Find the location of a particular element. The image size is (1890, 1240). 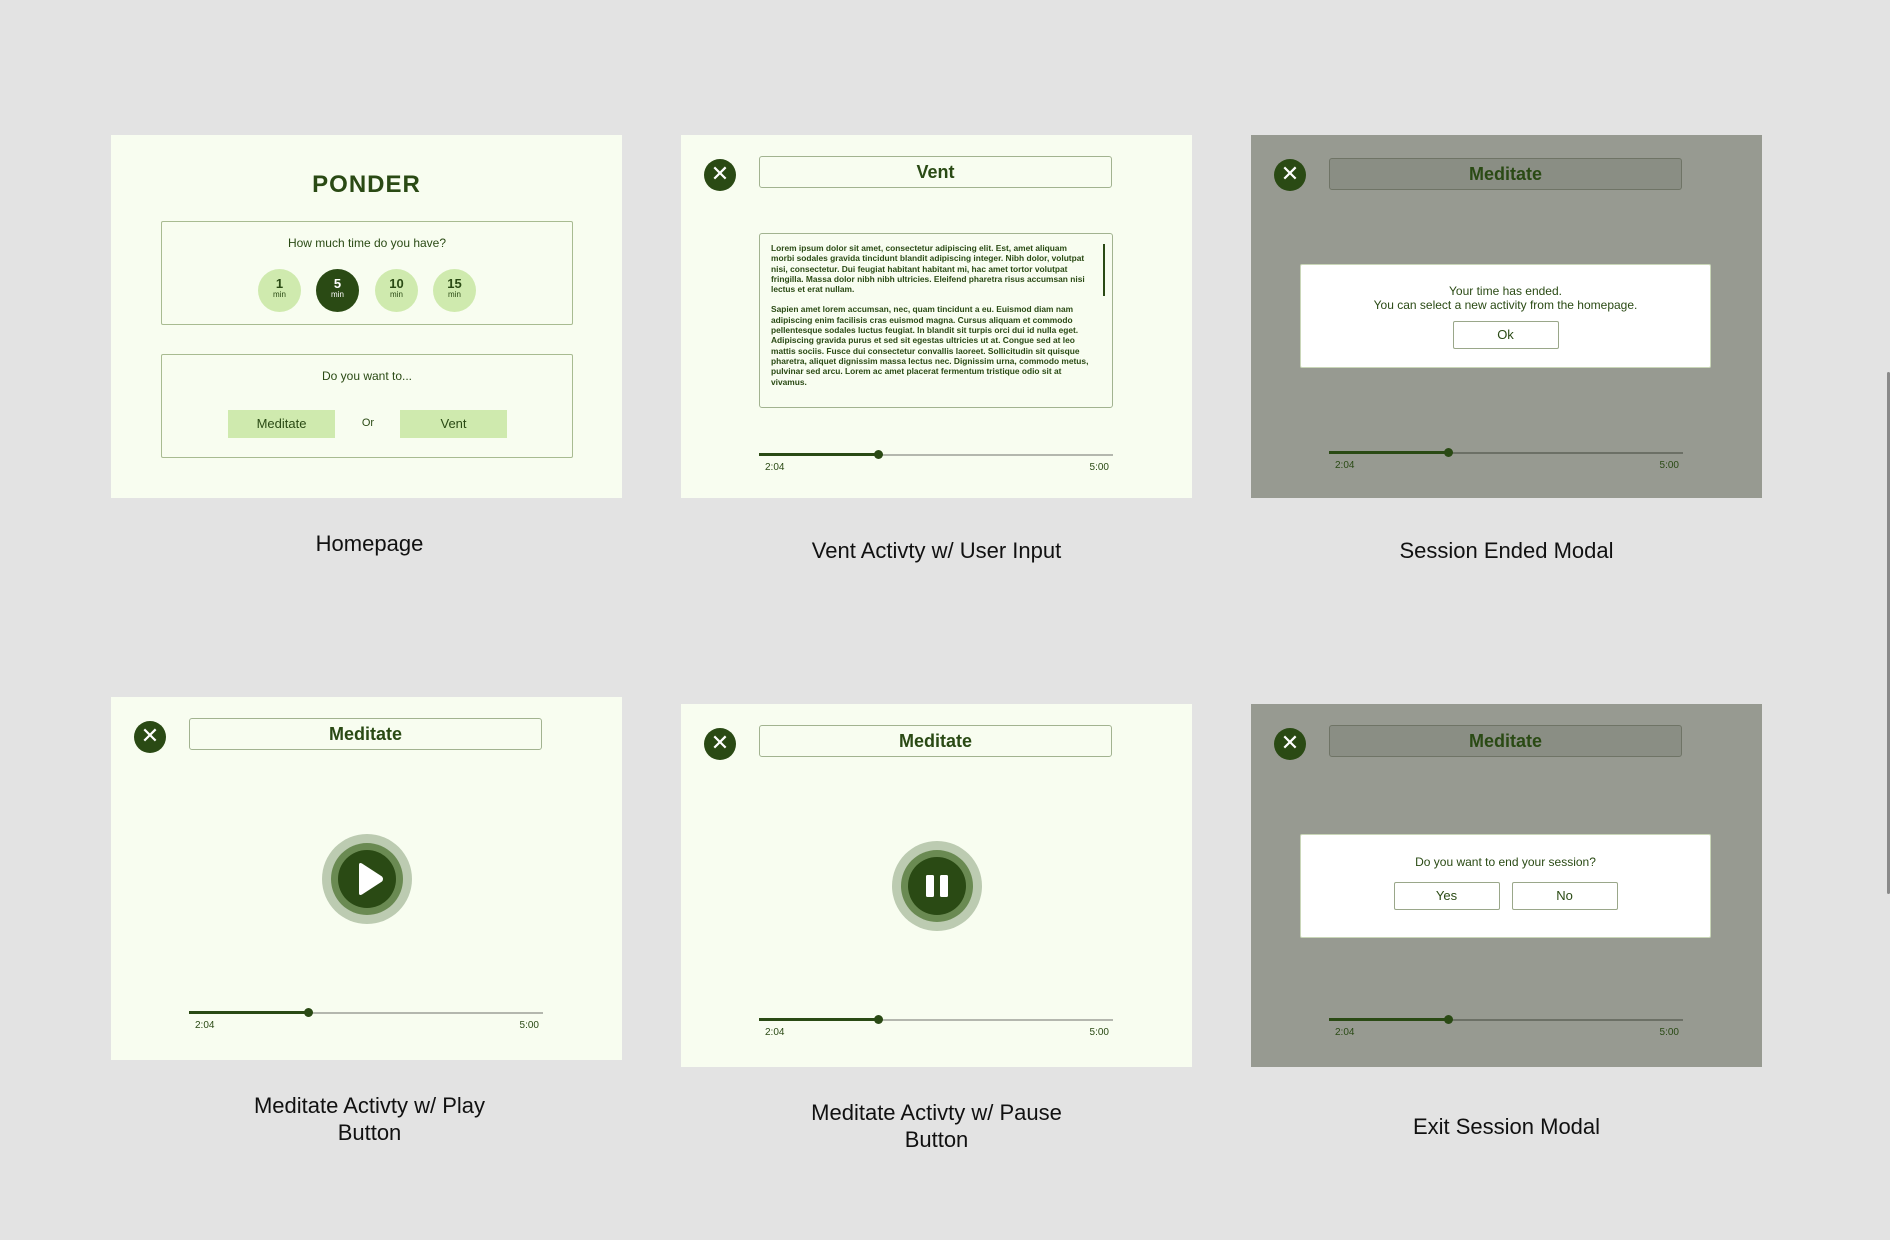

no-button: No is located at coordinates (1564, 896).